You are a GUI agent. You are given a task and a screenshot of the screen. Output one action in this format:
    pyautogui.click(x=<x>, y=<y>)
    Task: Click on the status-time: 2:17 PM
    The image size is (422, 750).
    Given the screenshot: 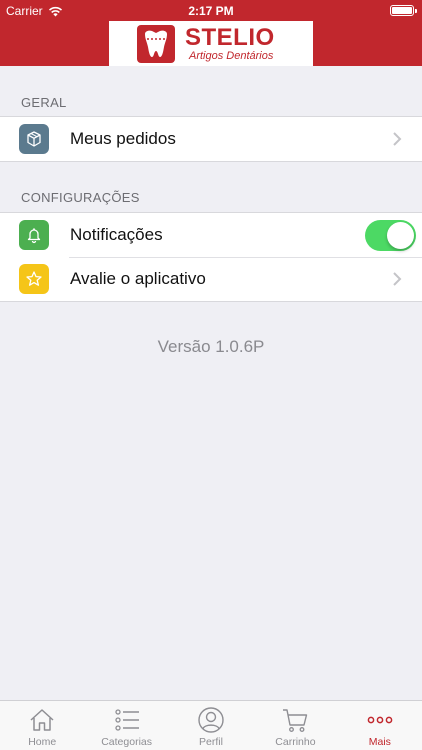 What is the action you would take?
    pyautogui.click(x=211, y=11)
    